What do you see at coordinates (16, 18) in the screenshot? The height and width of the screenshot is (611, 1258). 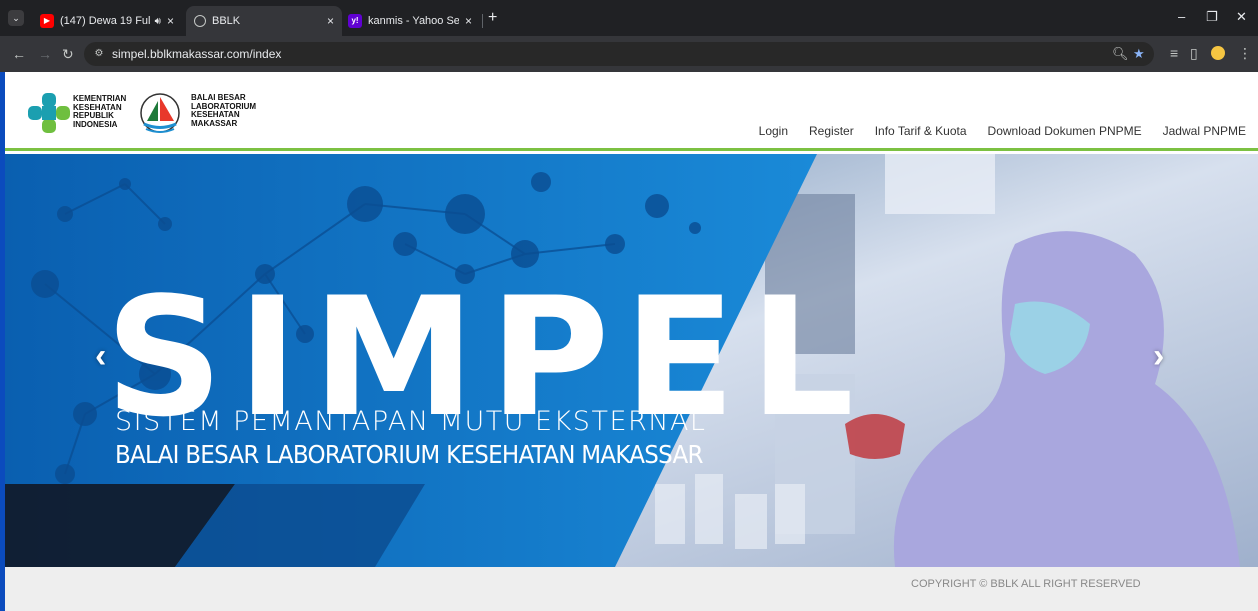 I see `tab-search-menu-button: ⌄` at bounding box center [16, 18].